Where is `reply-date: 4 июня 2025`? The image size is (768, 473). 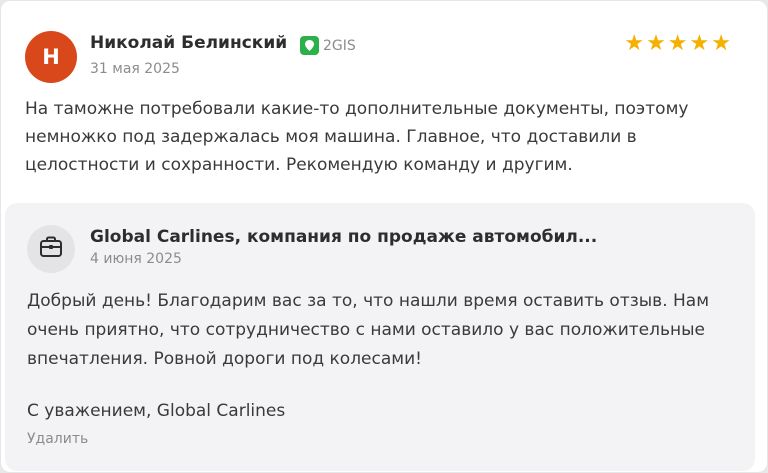
reply-date: 4 июня 2025 is located at coordinates (136, 259).